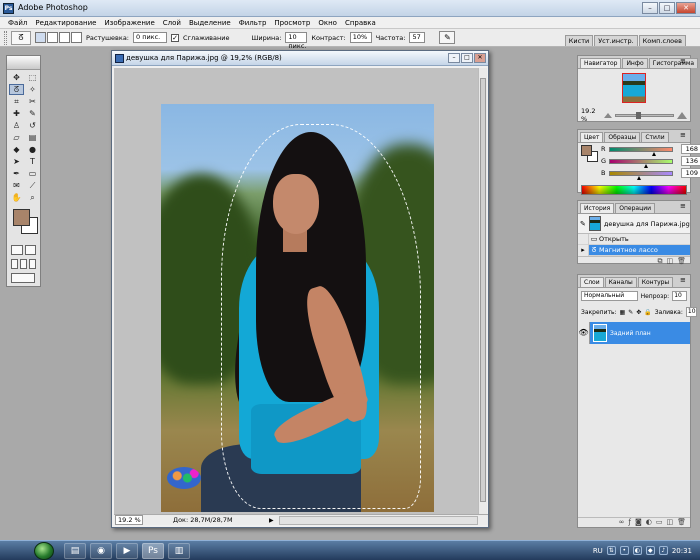 Image resolution: width=700 pixels, height=560 pixels. Describe the element at coordinates (667, 8) in the screenshot. I see `maximize-button: □` at that location.